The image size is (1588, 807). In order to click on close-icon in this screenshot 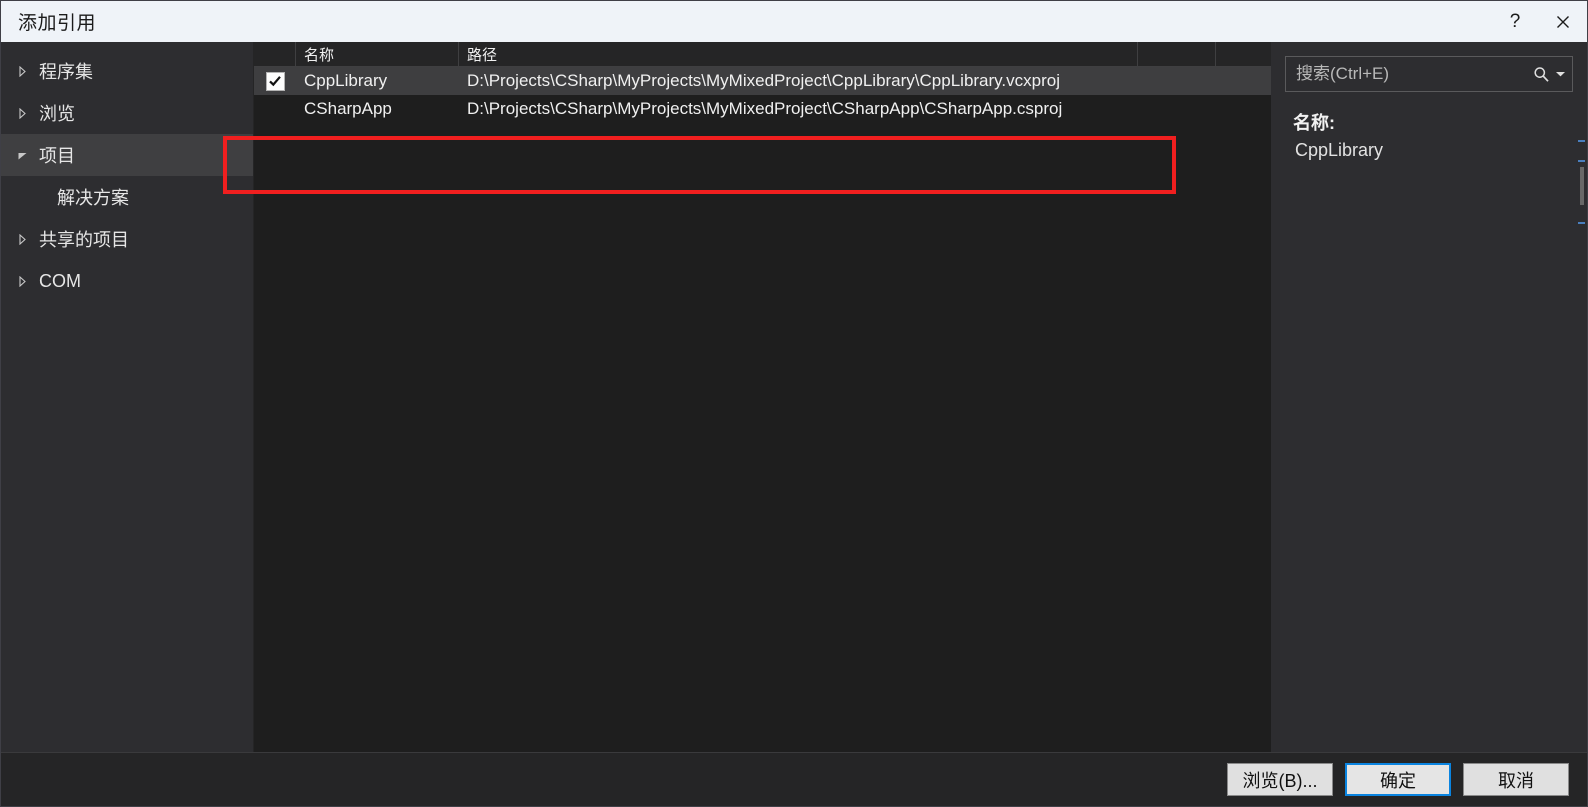, I will do `click(1563, 21)`.